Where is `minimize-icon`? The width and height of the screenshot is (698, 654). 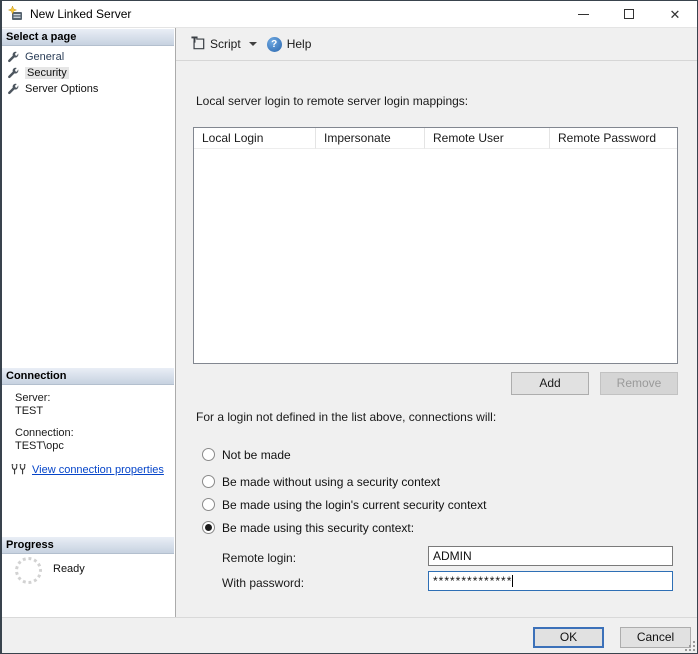
minimize-icon is located at coordinates (583, 14).